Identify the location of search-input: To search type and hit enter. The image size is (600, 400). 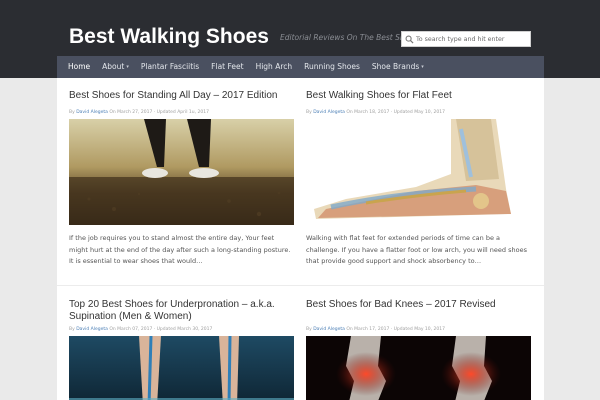
(460, 39).